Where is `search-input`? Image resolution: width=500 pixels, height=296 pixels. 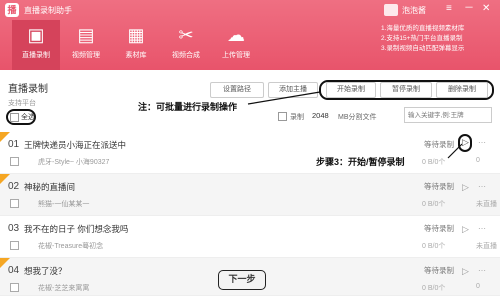
search-input is located at coordinates (448, 115).